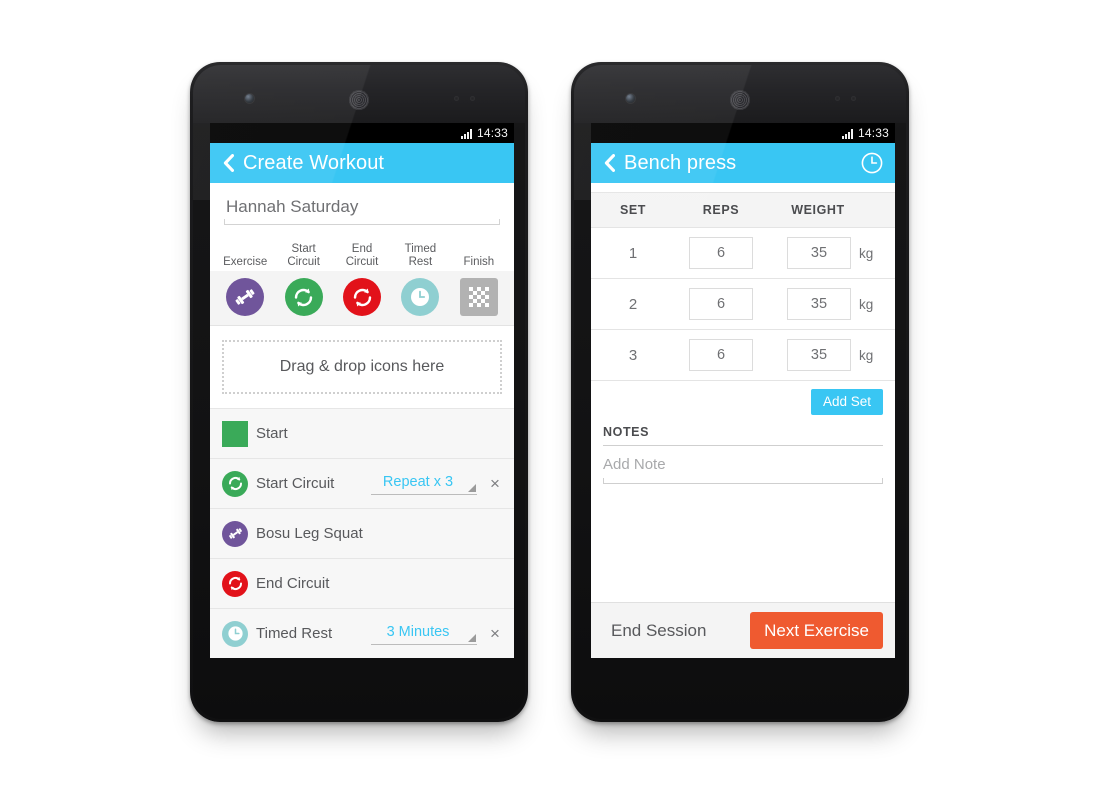 The height and width of the screenshot is (800, 1100). I want to click on column-header-set: SET, so click(633, 210).